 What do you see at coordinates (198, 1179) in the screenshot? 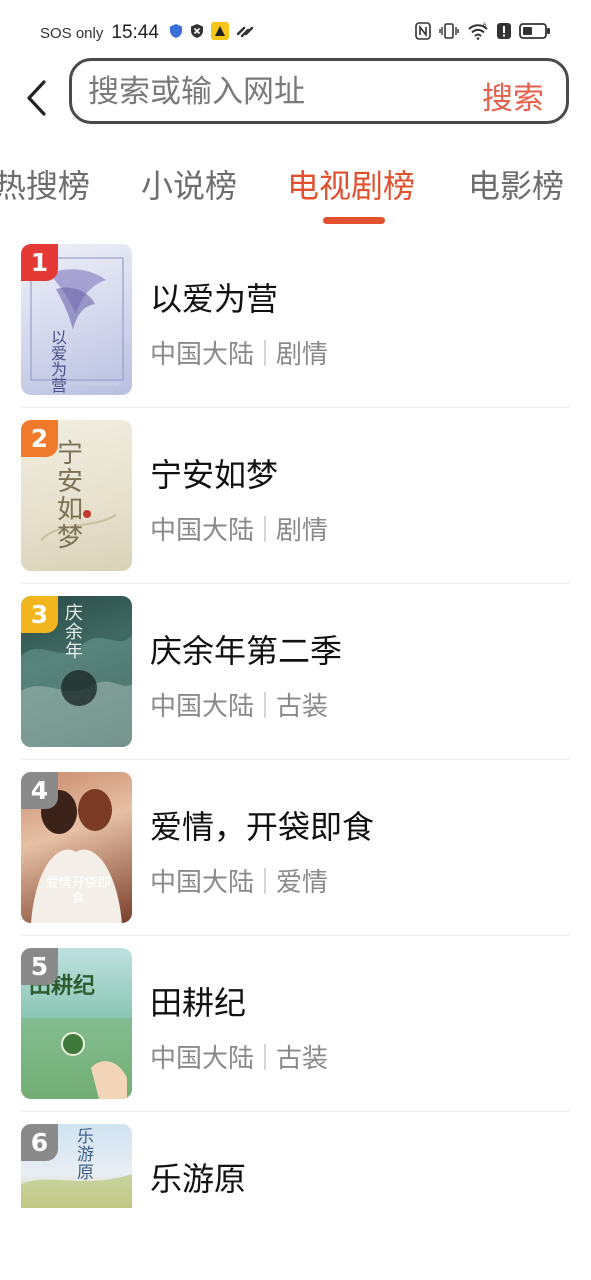
I see `item-title: 乐游原` at bounding box center [198, 1179].